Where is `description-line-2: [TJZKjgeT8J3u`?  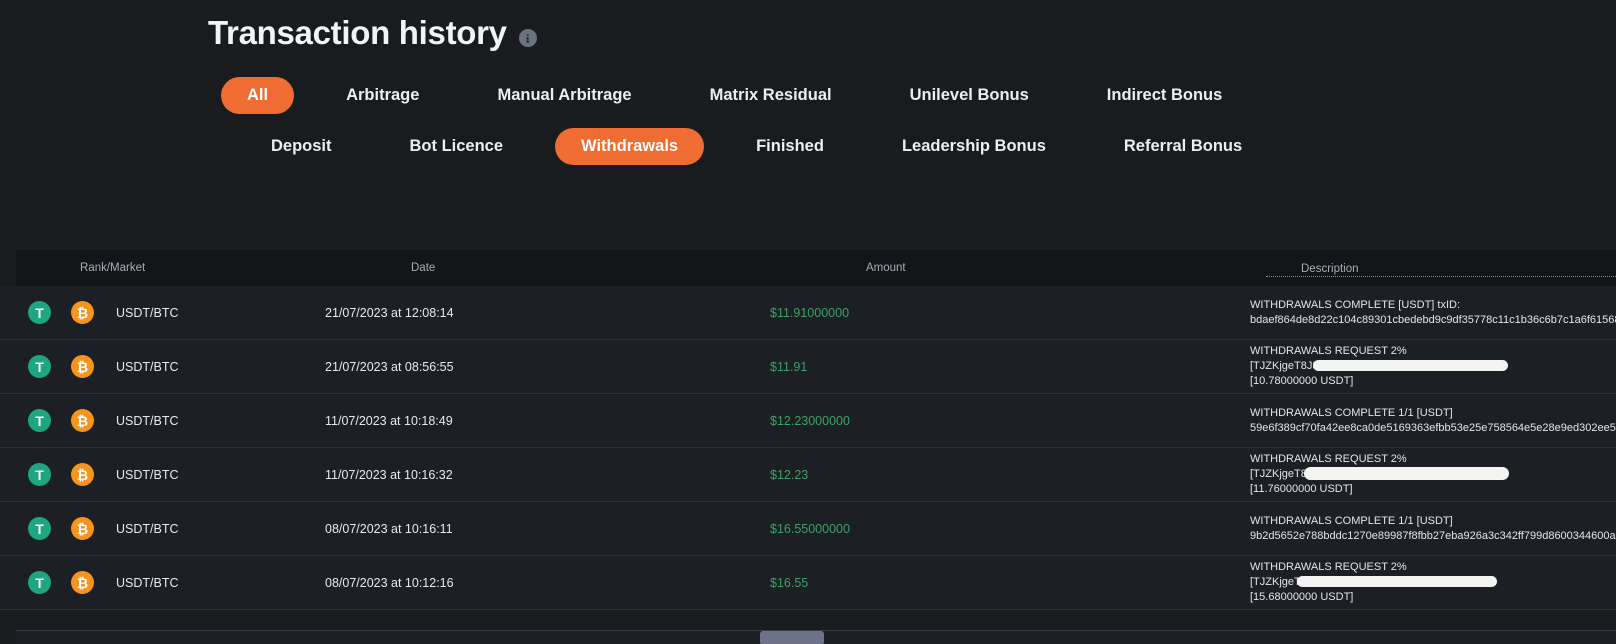
description-line-2: [TJZKjgeT8J3u is located at coordinates (1373, 582).